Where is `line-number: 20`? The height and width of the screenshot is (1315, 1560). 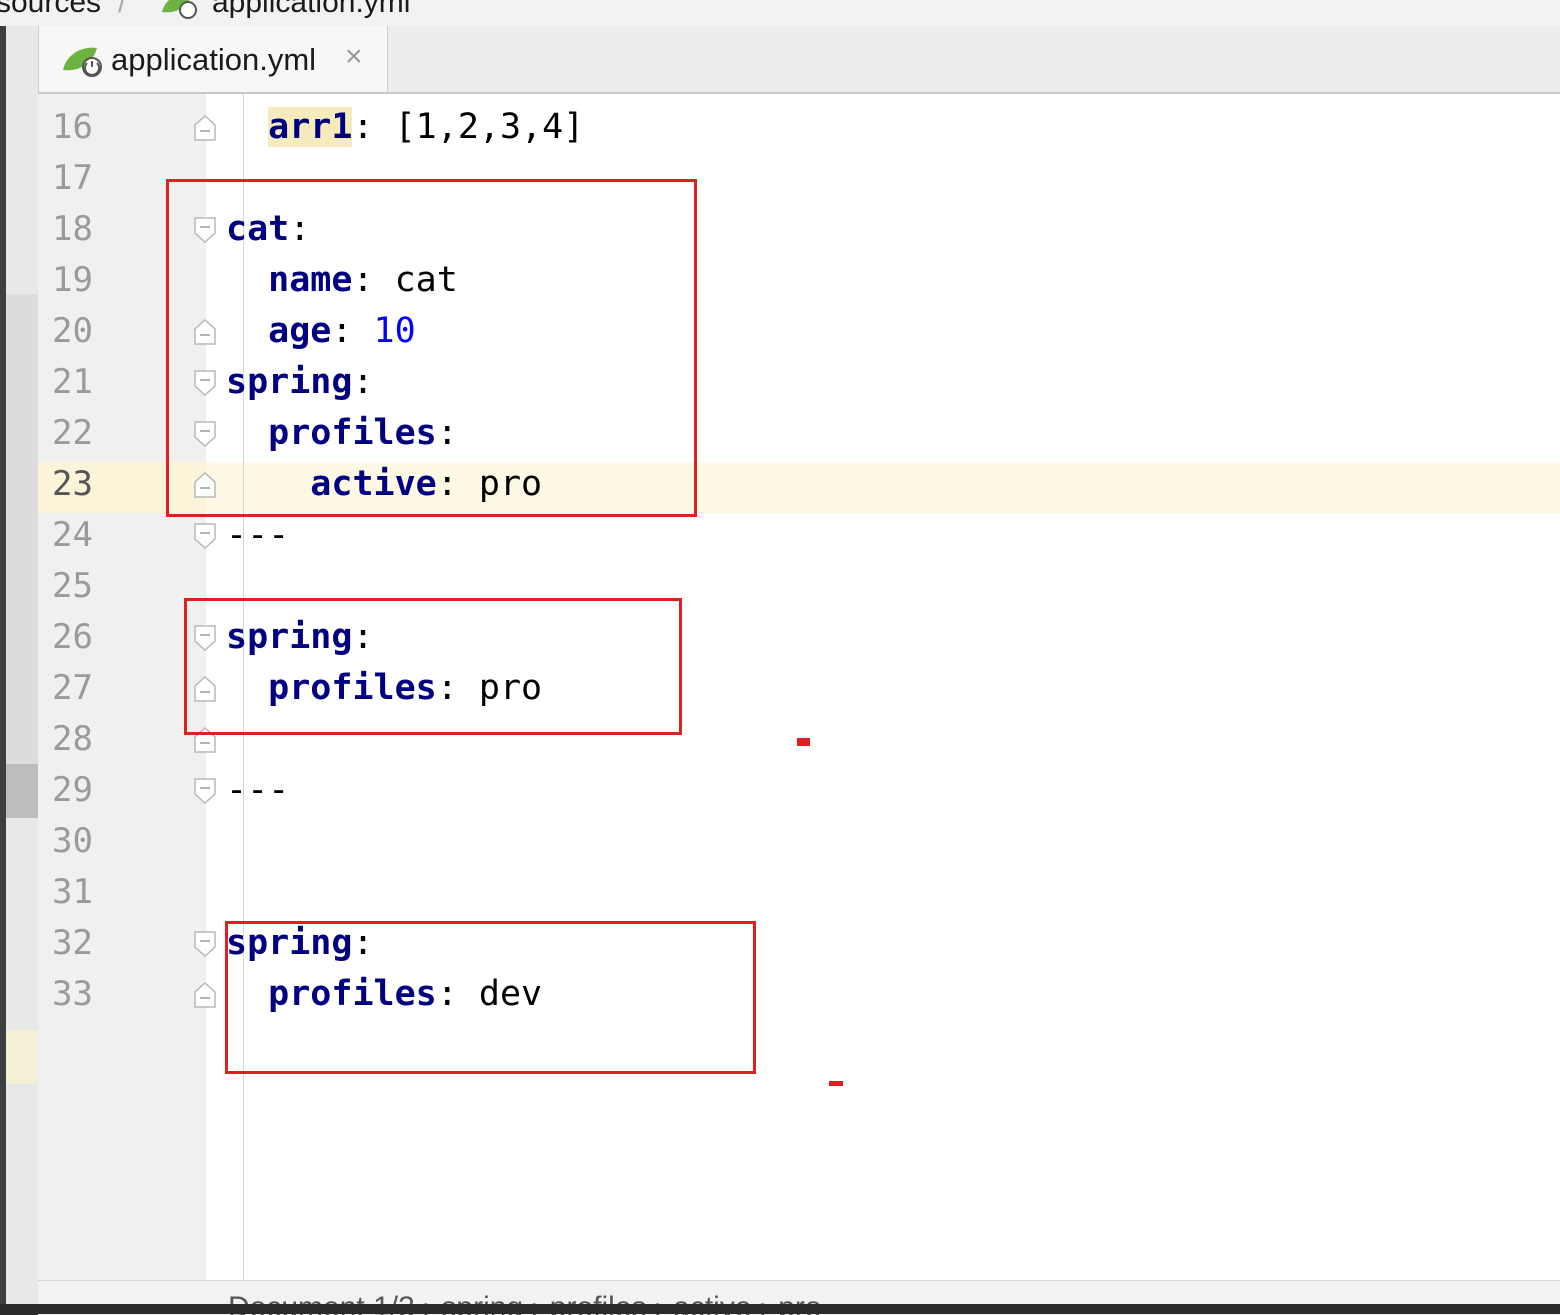
line-number: 20 is located at coordinates (92, 331).